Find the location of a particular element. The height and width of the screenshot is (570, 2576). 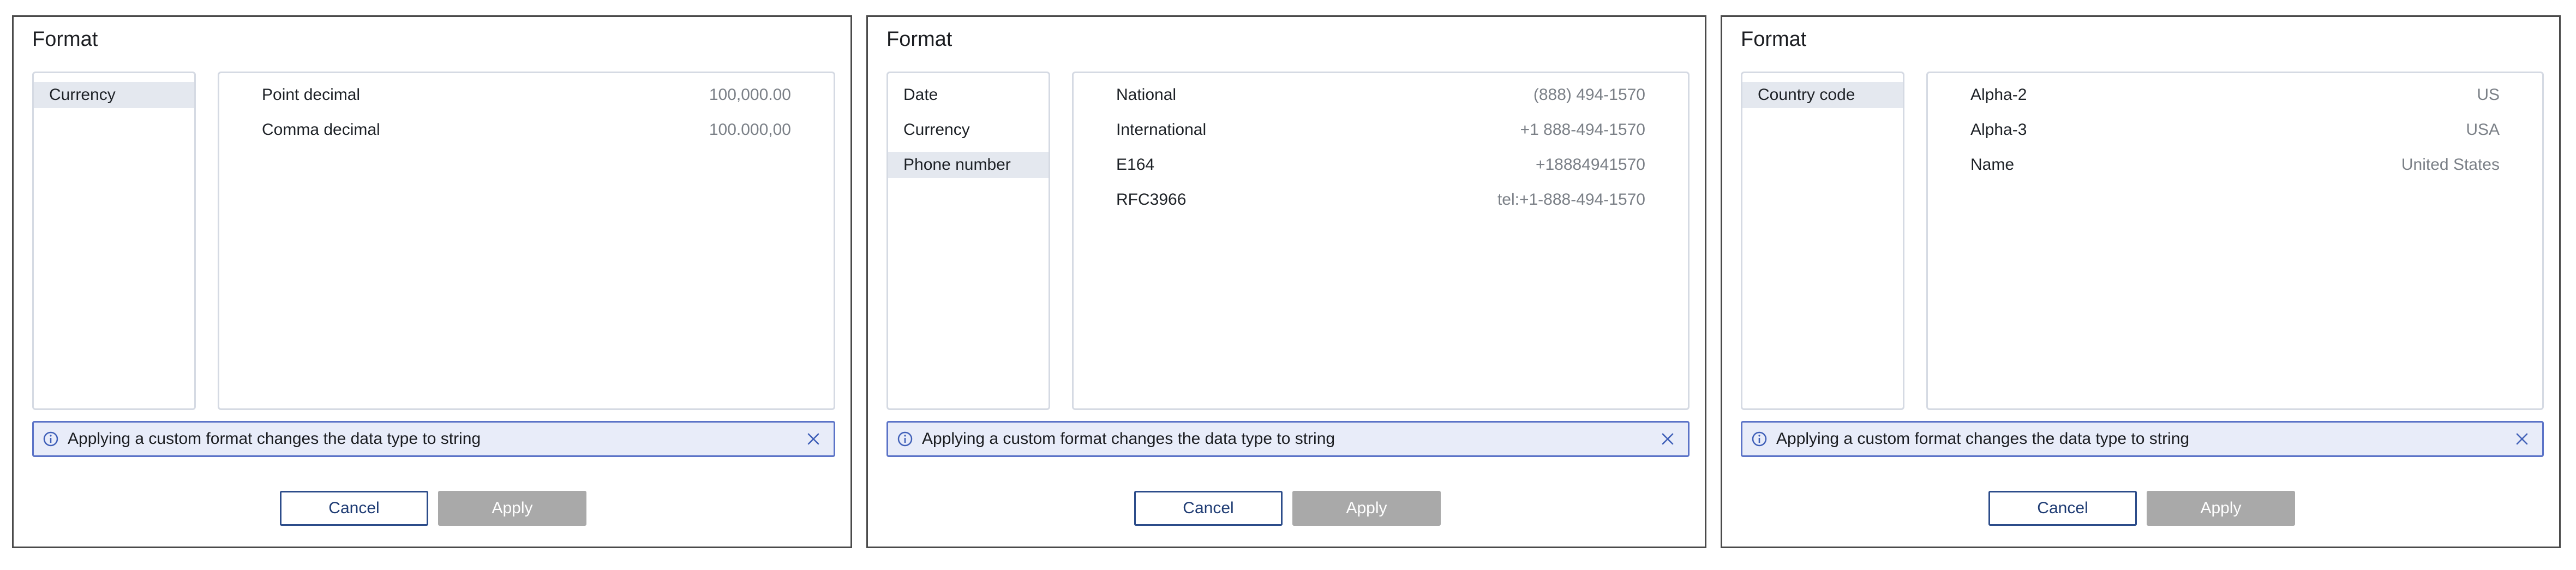

option-label: International is located at coordinates (1162, 130).